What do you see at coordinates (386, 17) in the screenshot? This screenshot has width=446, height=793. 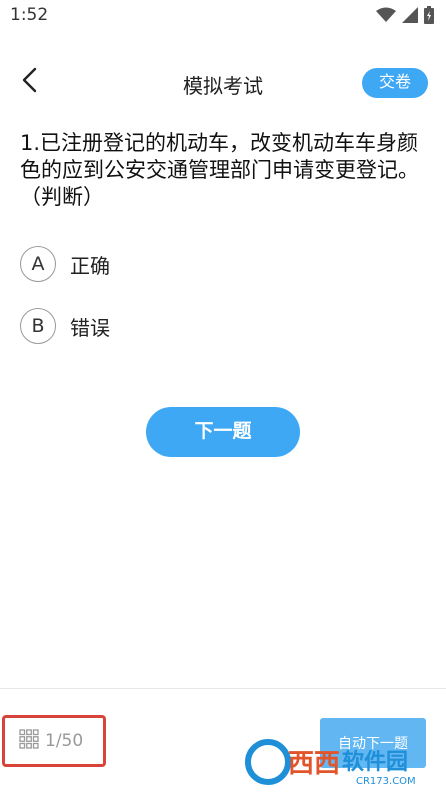 I see `wifi-icon` at bounding box center [386, 17].